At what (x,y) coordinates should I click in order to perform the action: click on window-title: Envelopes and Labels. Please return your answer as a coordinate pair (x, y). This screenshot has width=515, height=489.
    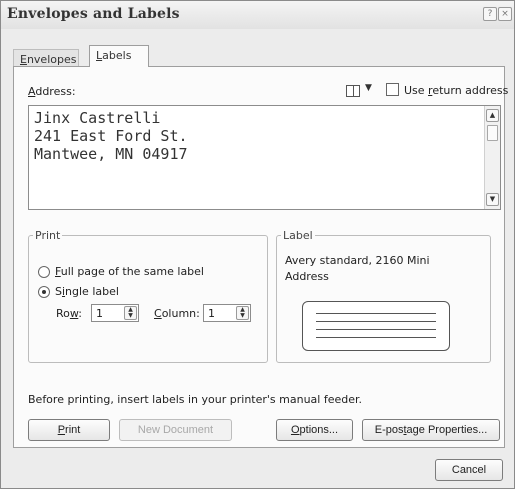
    Looking at the image, I should click on (93, 14).